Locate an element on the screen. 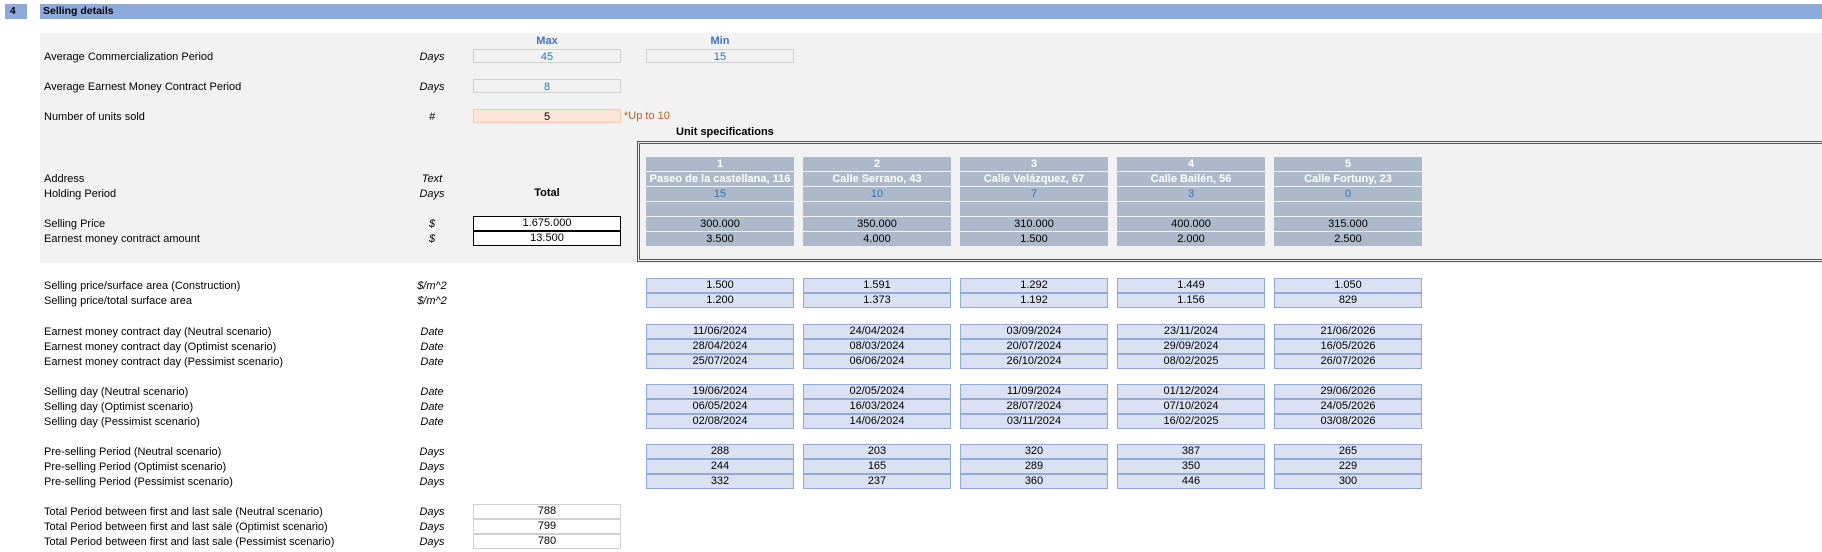 The width and height of the screenshot is (1822, 552). row-label: Pre-selling Period (Optimist scenario) is located at coordinates (135, 467).